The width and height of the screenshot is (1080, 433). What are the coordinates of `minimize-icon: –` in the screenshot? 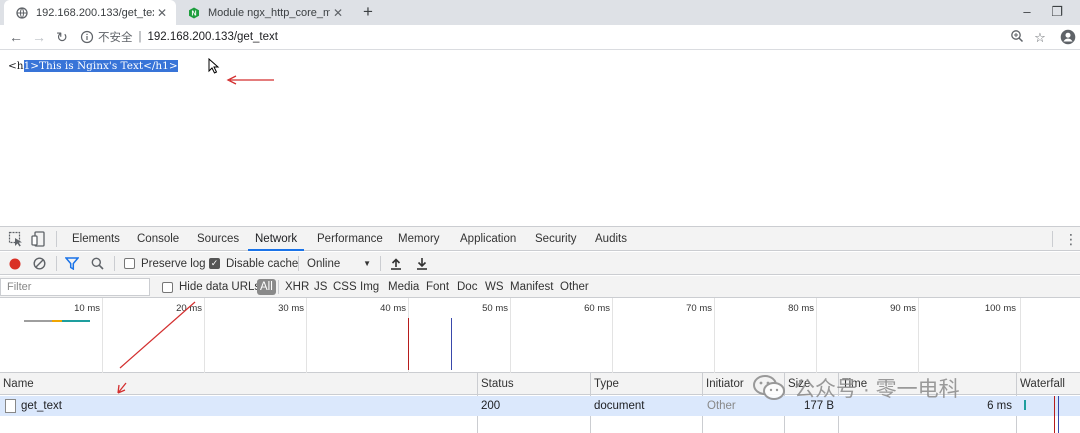 It's located at (1027, 12).